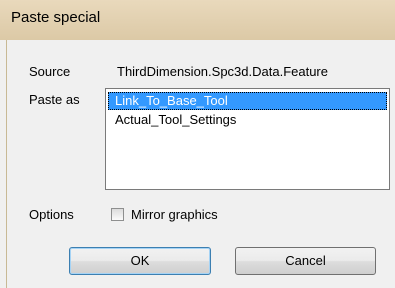 This screenshot has height=288, width=395. What do you see at coordinates (50, 71) in the screenshot?
I see `source-label: Source` at bounding box center [50, 71].